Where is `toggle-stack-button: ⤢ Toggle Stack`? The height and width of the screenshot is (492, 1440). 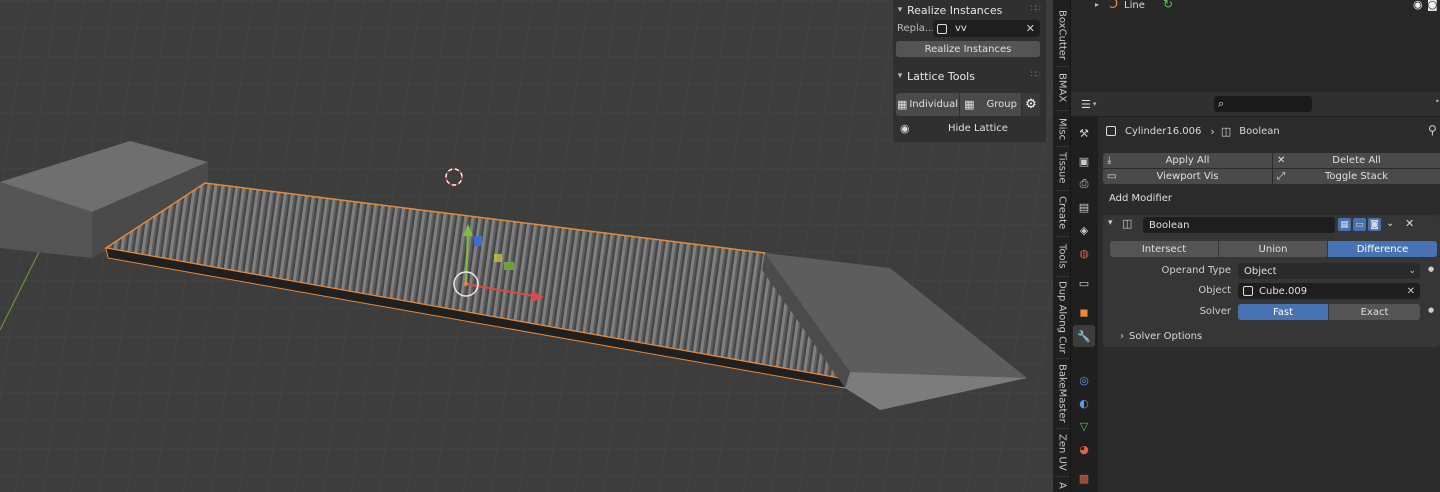
toggle-stack-button: ⤢ Toggle Stack is located at coordinates (1356, 176).